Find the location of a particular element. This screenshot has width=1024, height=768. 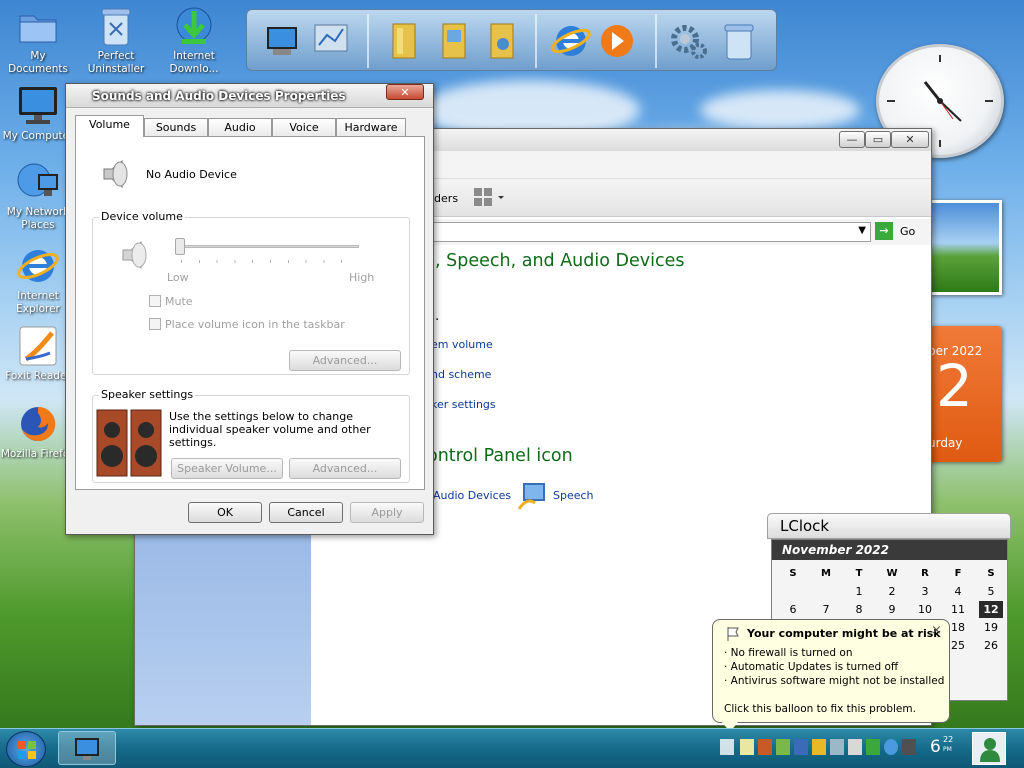

calendar-day: 6 is located at coordinates (793, 609).